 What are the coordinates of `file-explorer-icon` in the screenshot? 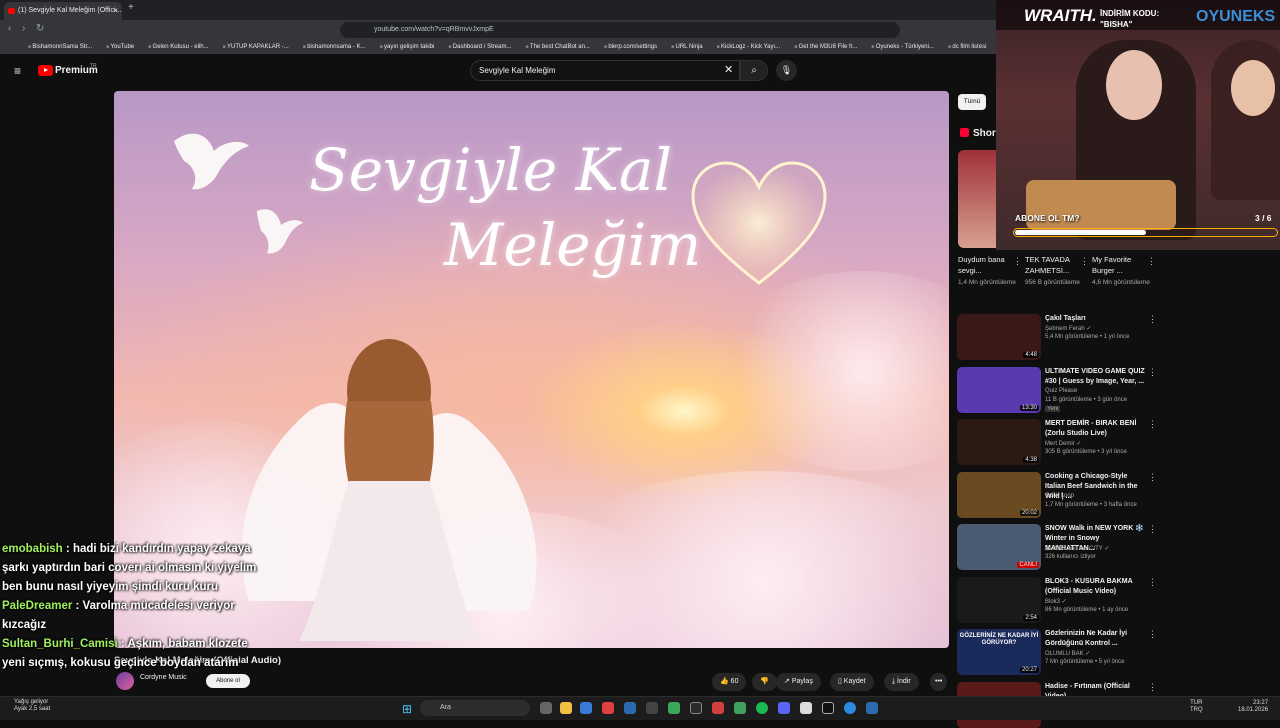 It's located at (566, 708).